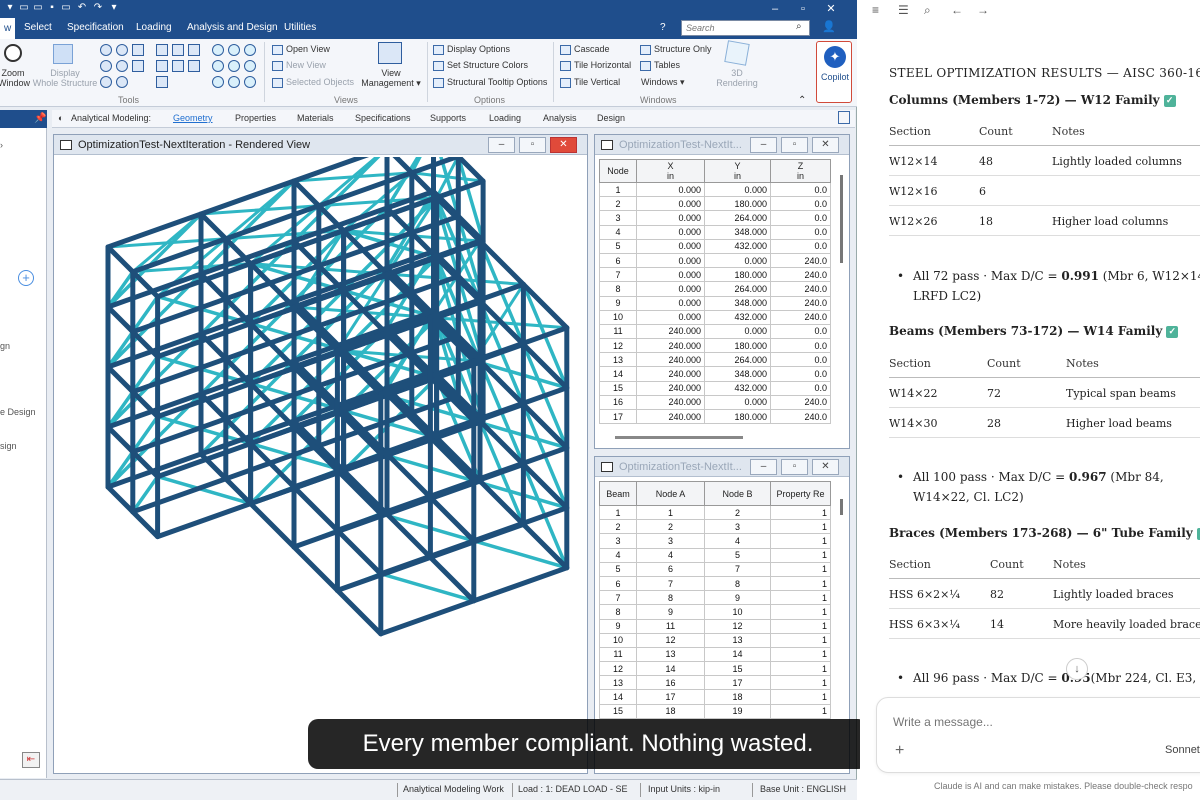 This screenshot has height=800, width=1200. I want to click on table-row: 7 0.000 180.000 240.0, so click(715, 275).